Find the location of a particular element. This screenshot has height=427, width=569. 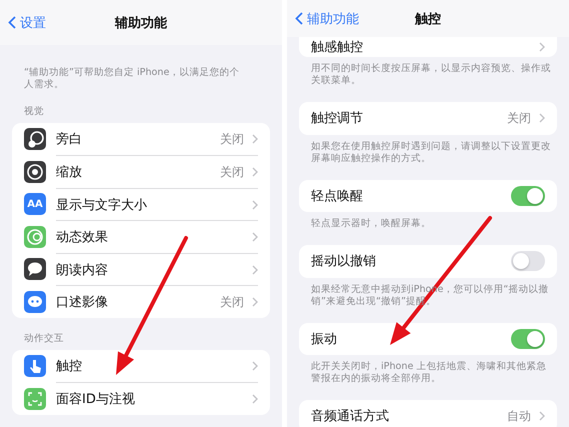

setting-label: 触感触控 is located at coordinates (421, 47).